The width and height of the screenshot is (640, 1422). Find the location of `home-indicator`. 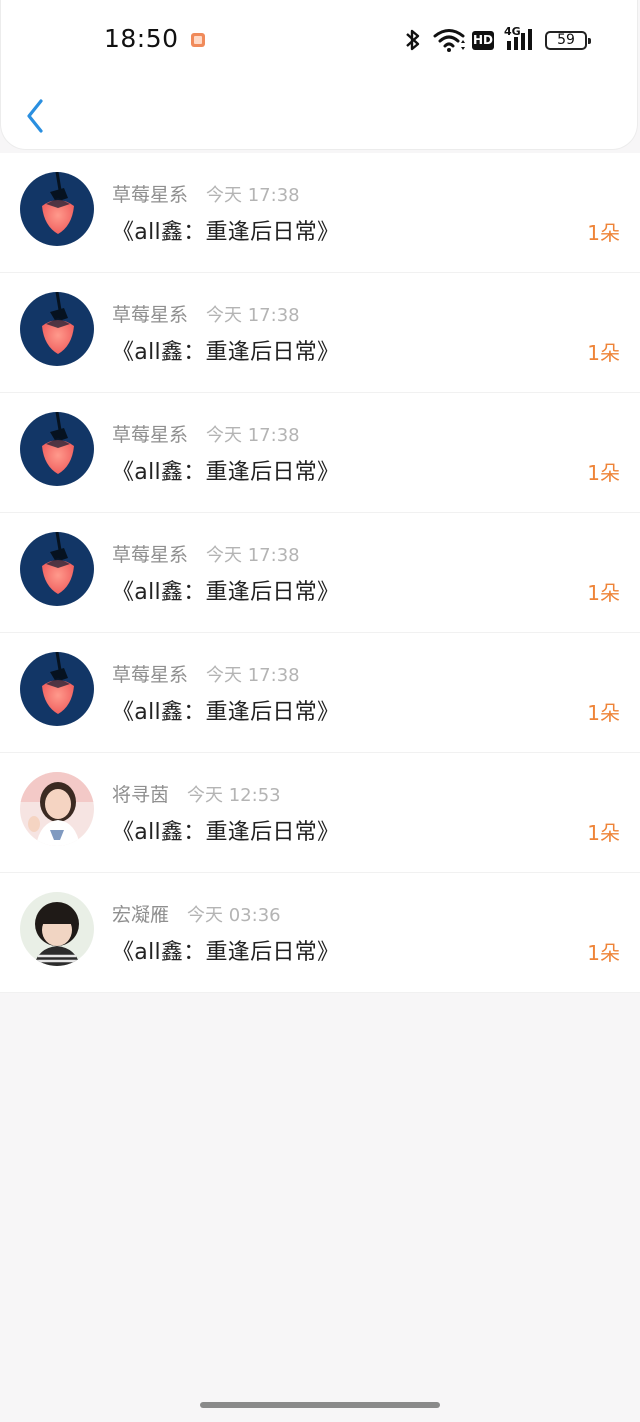

home-indicator is located at coordinates (320, 1405).